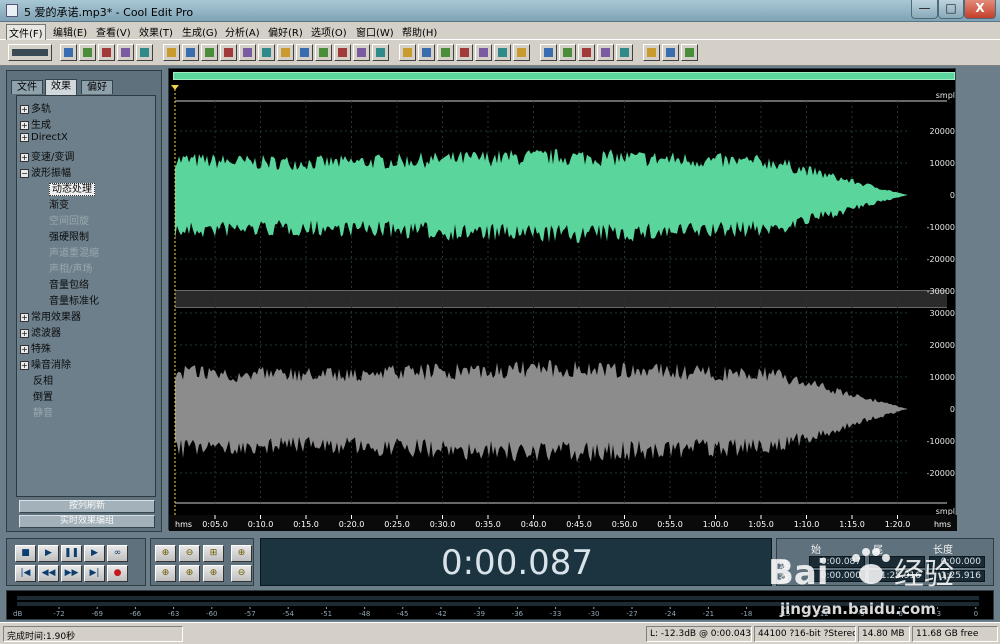 The image size is (1000, 644). Describe the element at coordinates (50, 315) in the screenshot. I see `tree-node: + 常用效果器` at that location.